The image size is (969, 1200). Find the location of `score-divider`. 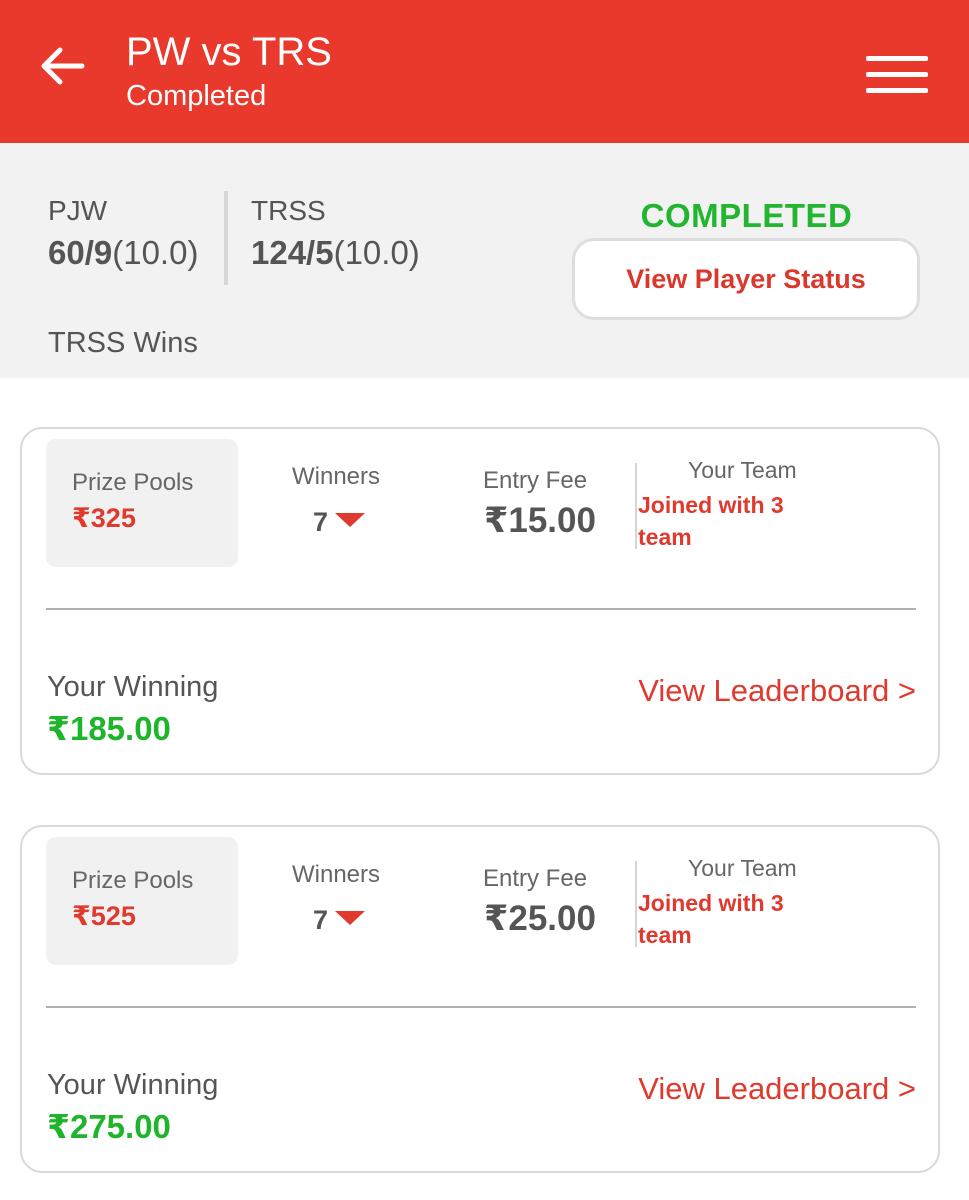

score-divider is located at coordinates (226, 238).